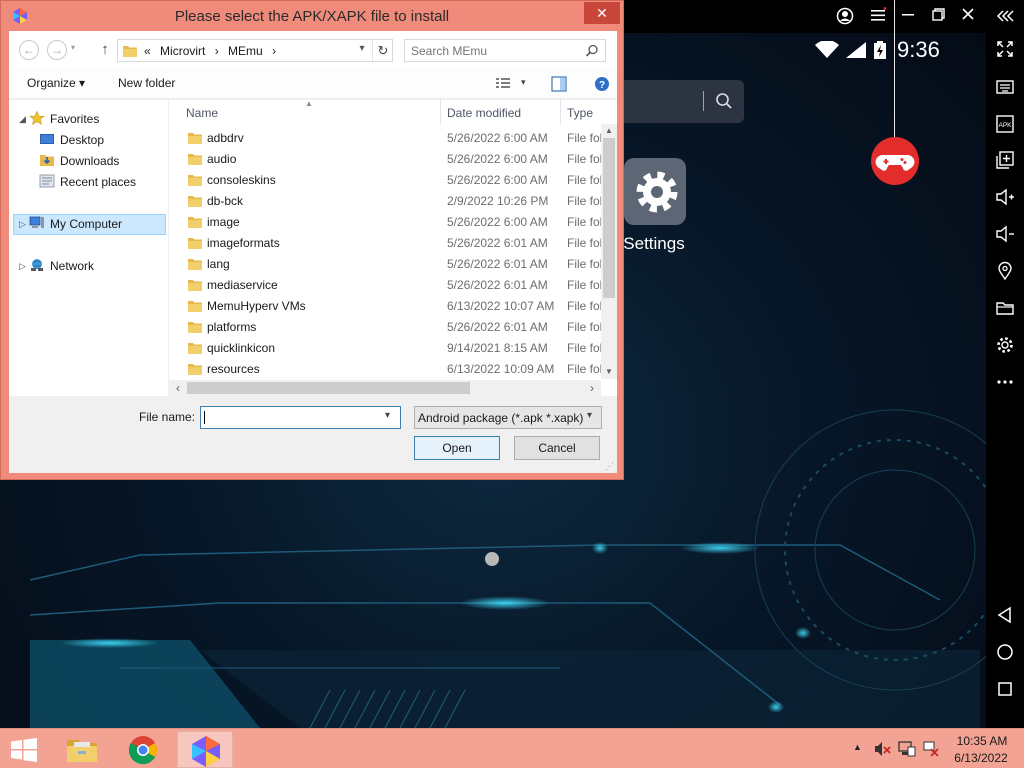 Image resolution: width=1024 pixels, height=768 pixels. I want to click on file-row: lang 5/26/2022 6:01 AM File folder, so click(387, 263).